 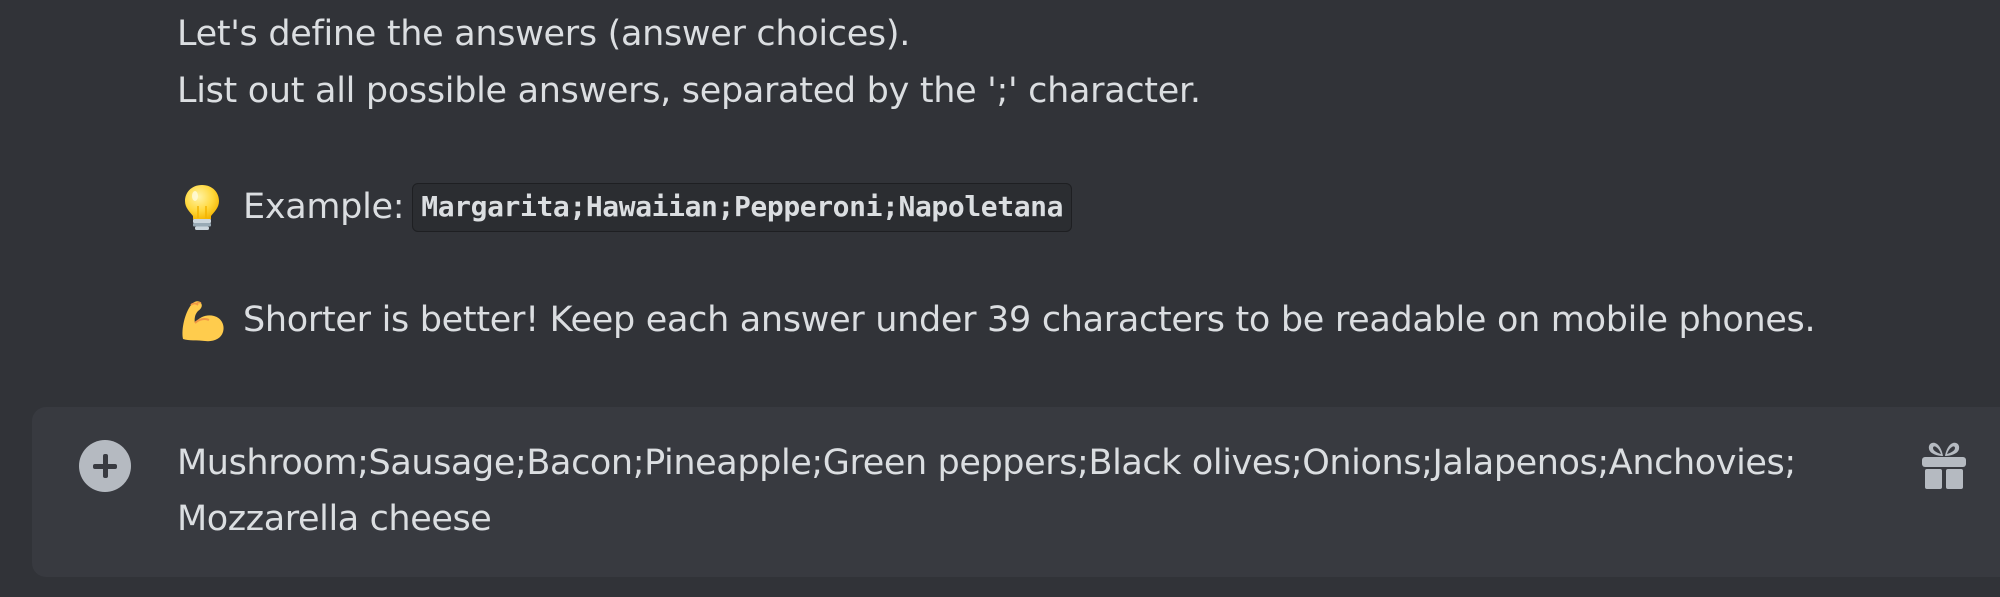 What do you see at coordinates (742, 207) in the screenshot?
I see `example-code: Margarita;Hawaiian;Pepperoni;Napoletana` at bounding box center [742, 207].